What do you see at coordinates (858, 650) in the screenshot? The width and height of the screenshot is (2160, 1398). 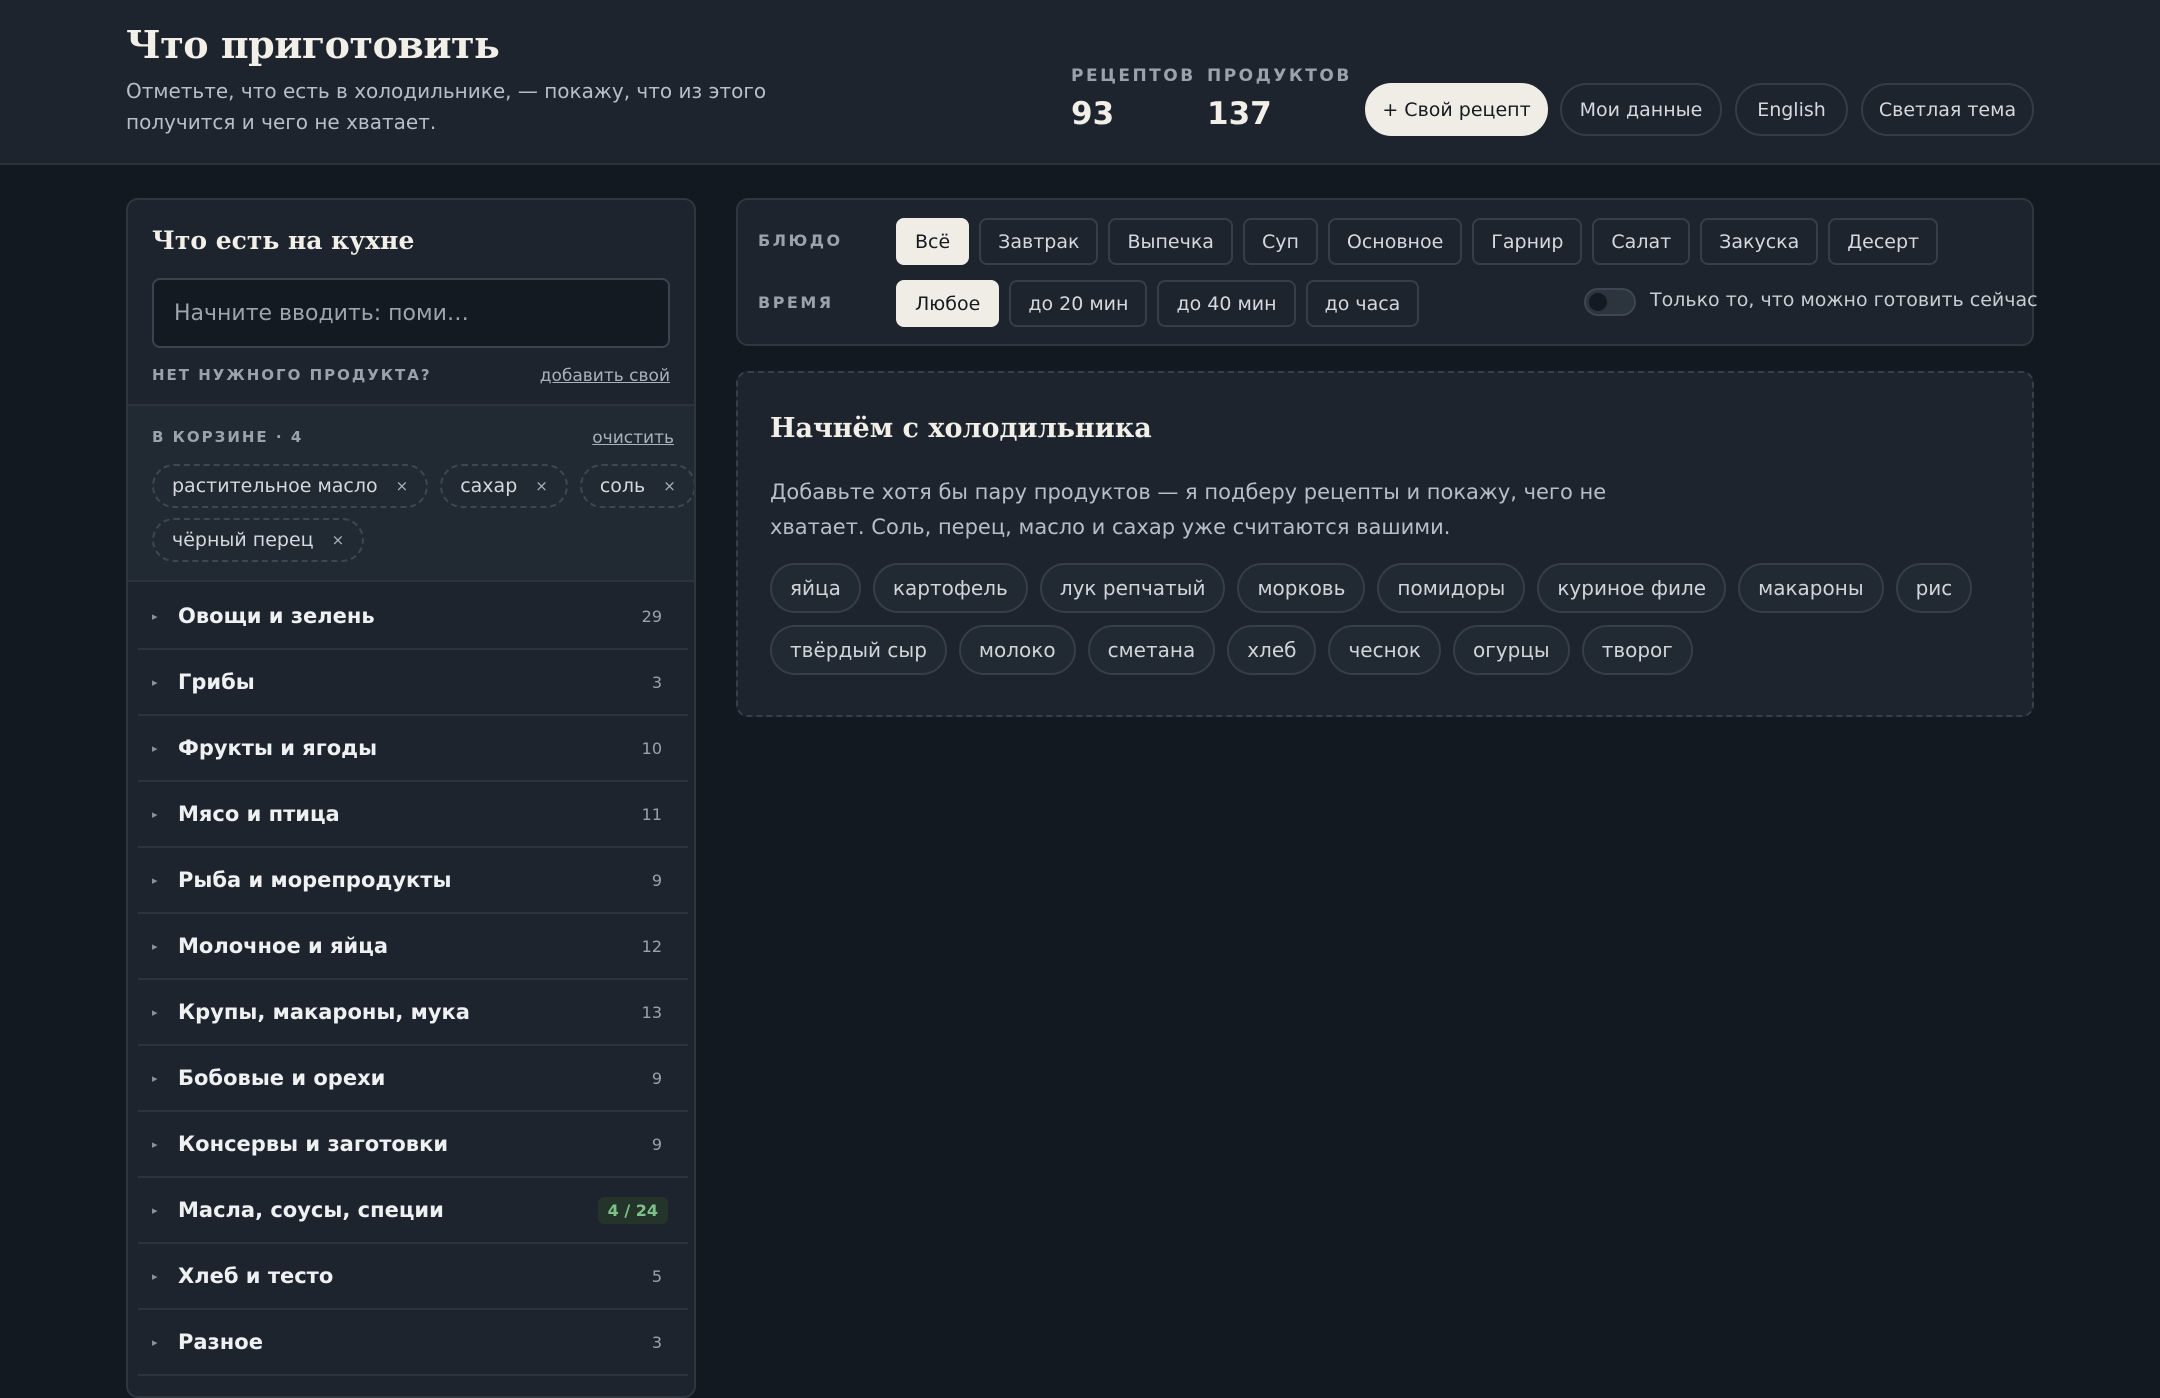 I see `suggestion-chip: твёрдый сыр` at bounding box center [858, 650].